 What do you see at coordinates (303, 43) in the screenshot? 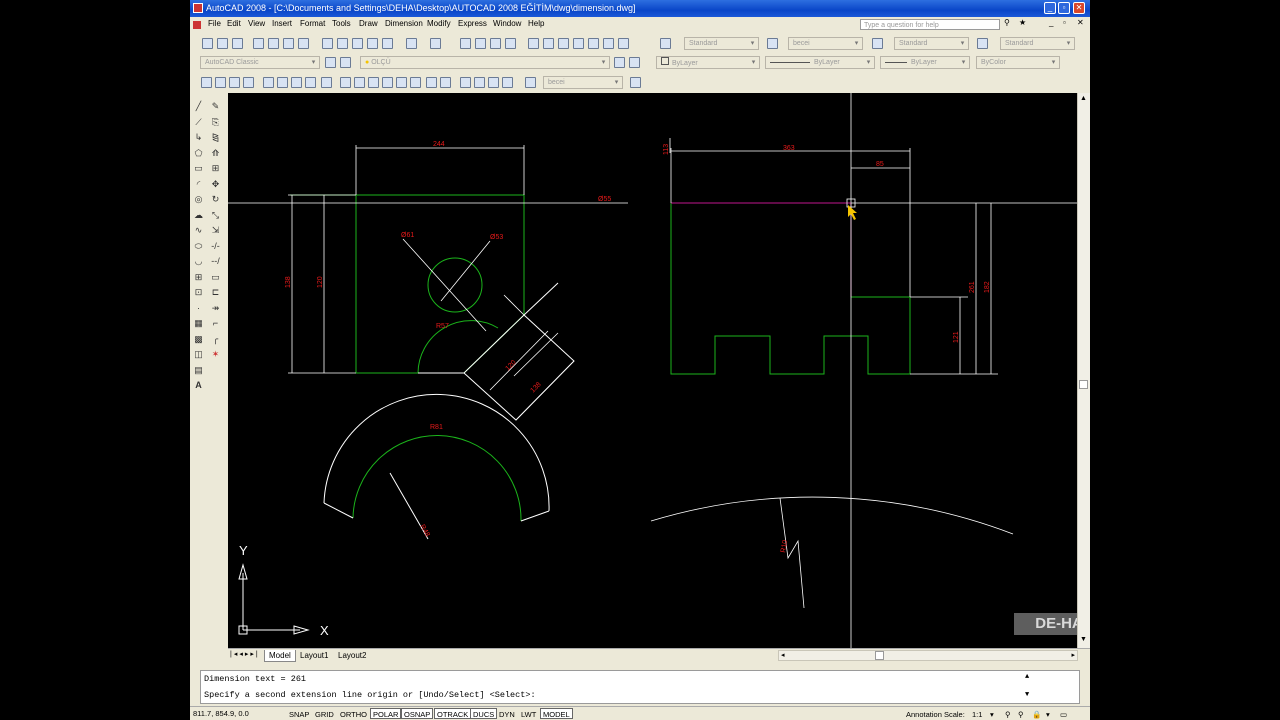
I see `3d-dwf-icon` at bounding box center [303, 43].